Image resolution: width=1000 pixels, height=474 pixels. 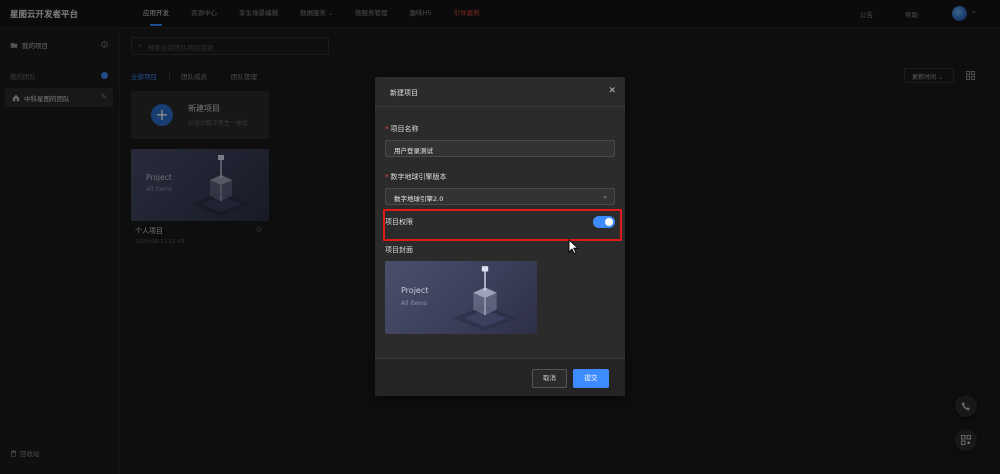 What do you see at coordinates (605, 196) in the screenshot?
I see `chevron-down-icon: ⌄` at bounding box center [605, 196].